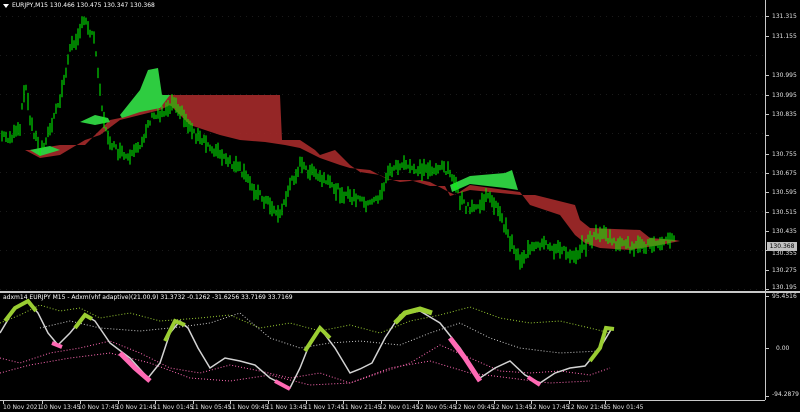 The width and height of the screenshot is (800, 412). What do you see at coordinates (211, 407) in the screenshot?
I see `time-label: 11 Nov 05:45` at bounding box center [211, 407].